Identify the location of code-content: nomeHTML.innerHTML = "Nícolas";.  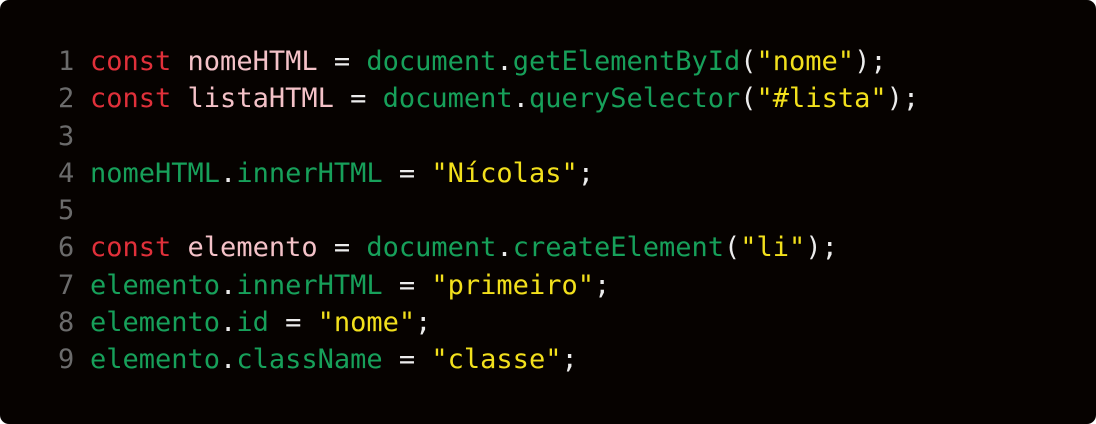
(342, 173).